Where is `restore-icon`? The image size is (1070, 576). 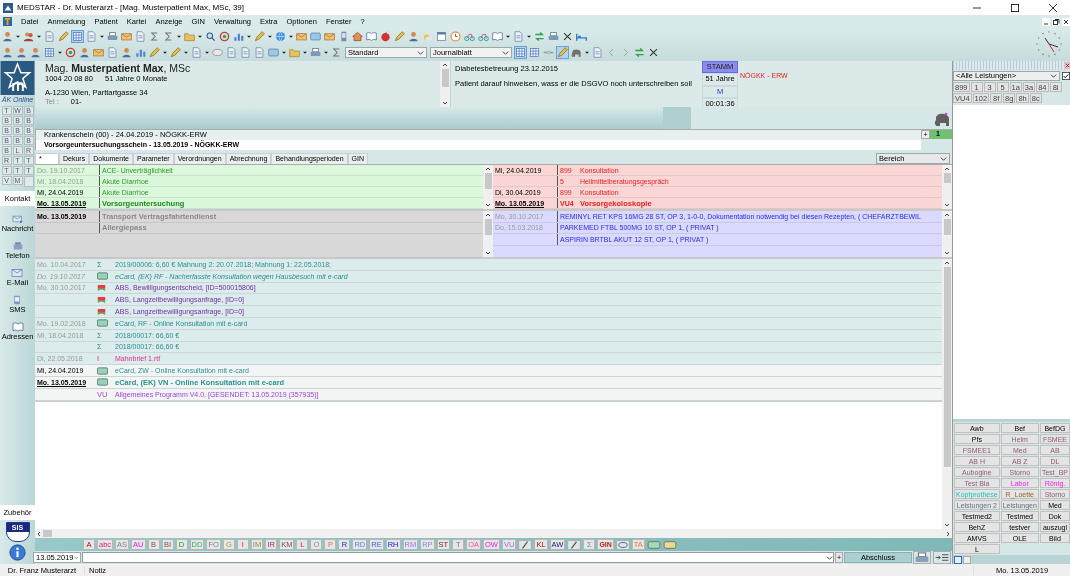 restore-icon is located at coordinates (1056, 21).